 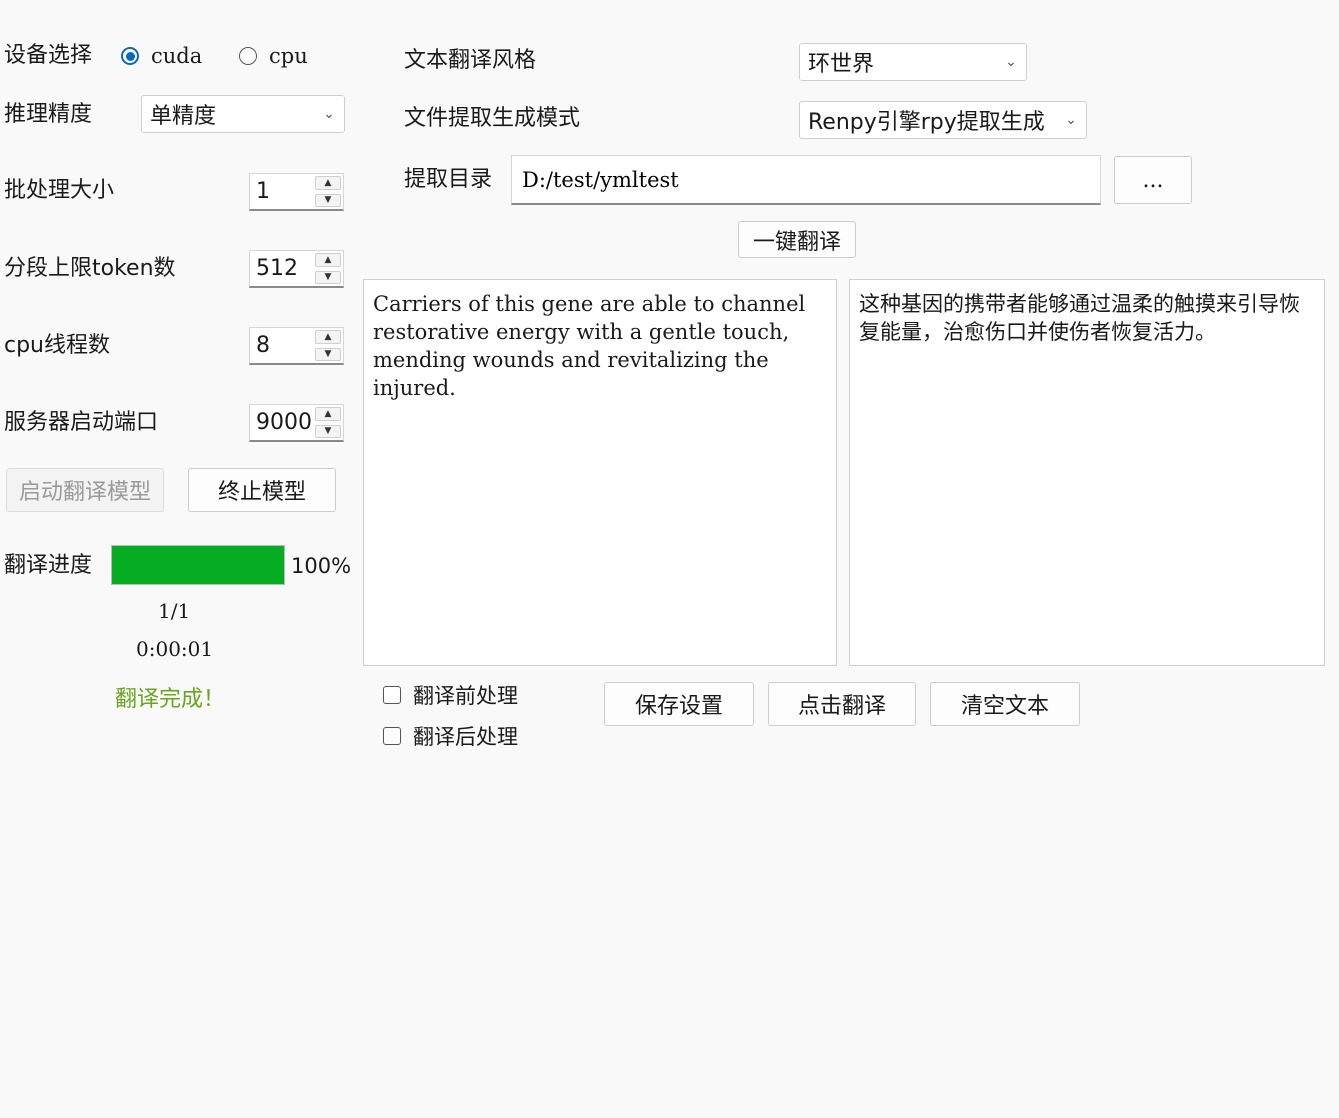 What do you see at coordinates (492, 118) in the screenshot?
I see `extract-mode-label: 文件提取生成模式` at bounding box center [492, 118].